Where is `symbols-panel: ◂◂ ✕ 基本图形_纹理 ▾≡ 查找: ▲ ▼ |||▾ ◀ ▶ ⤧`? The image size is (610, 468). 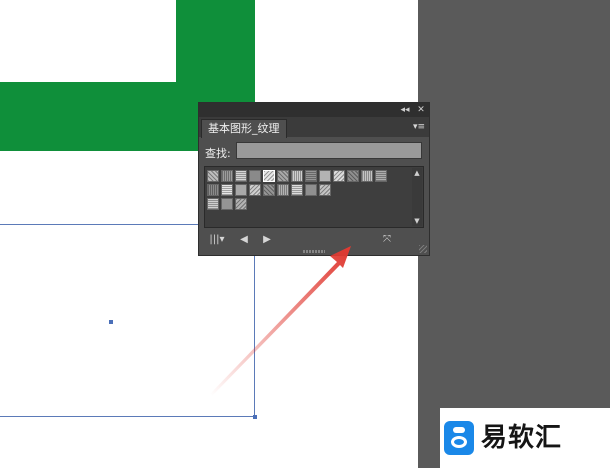
symbols-panel: ◂◂ ✕ 基本图形_纹理 ▾≡ 查找: ▲ ▼ |||▾ ◀ ▶ ⤧ is located at coordinates (314, 179).